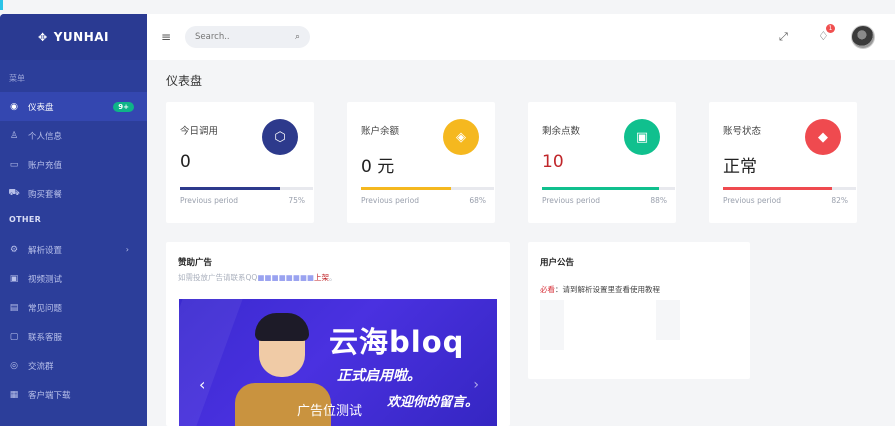 The image size is (895, 426). I want to click on brand-logo: ✥ YUNHAI, so click(73, 37).